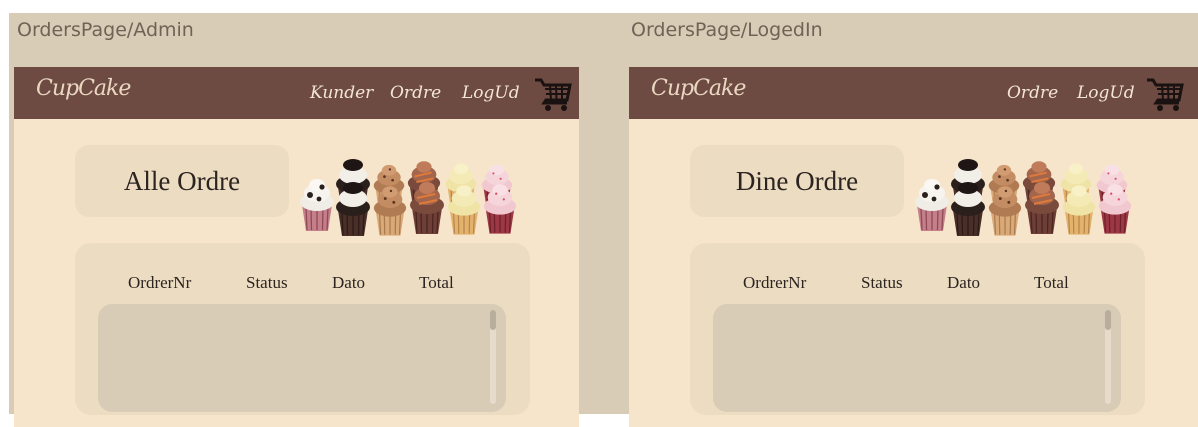 The width and height of the screenshot is (1198, 427). What do you see at coordinates (296, 93) in the screenshot?
I see `navbar: CupCake Kunder Ordre LogUd` at bounding box center [296, 93].